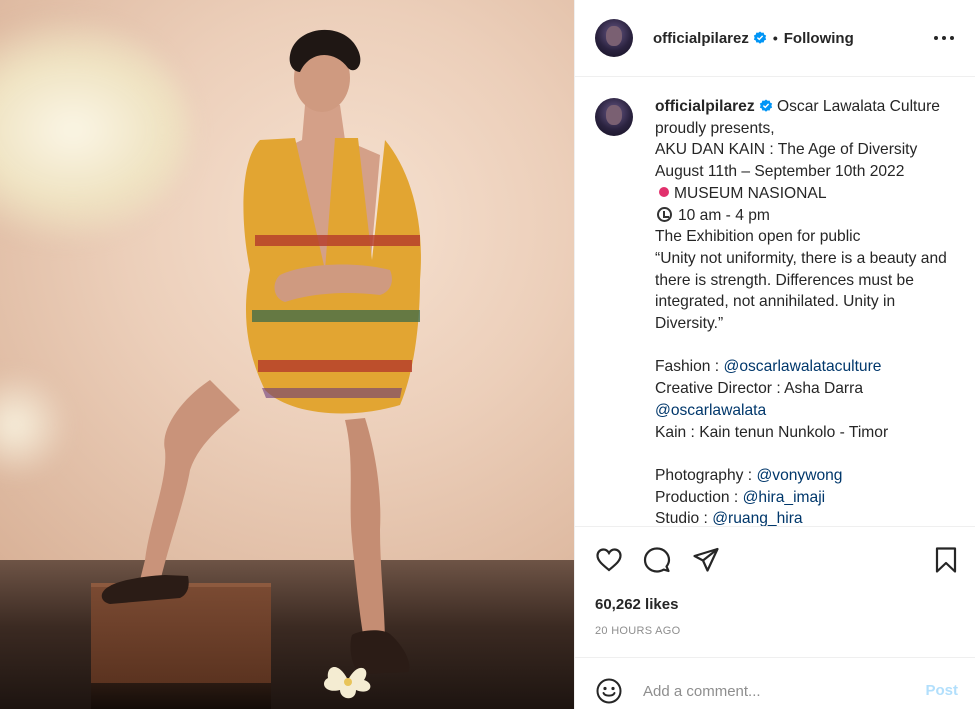  I want to click on comment-bar: Post, so click(775, 683).